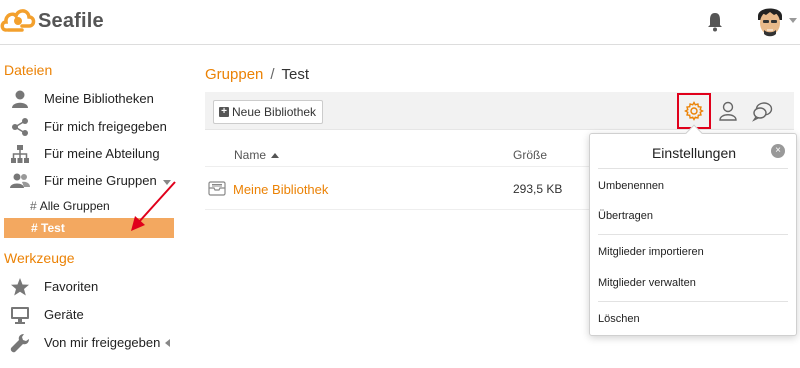 The height and width of the screenshot is (368, 800). I want to click on logo: Seafile, so click(52, 21).